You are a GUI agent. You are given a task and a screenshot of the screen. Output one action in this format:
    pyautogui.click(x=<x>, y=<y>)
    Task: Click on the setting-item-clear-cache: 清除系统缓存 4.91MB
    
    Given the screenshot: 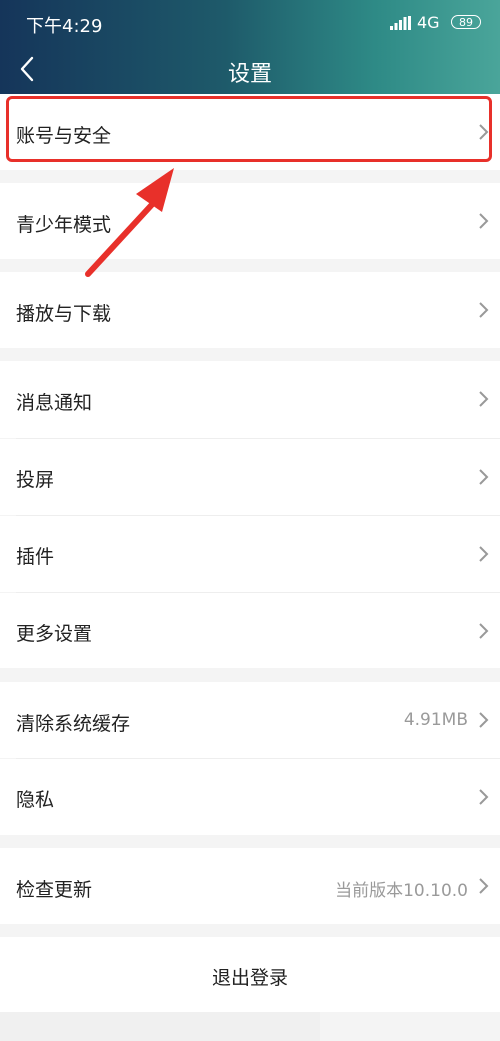 What is the action you would take?
    pyautogui.click(x=250, y=720)
    